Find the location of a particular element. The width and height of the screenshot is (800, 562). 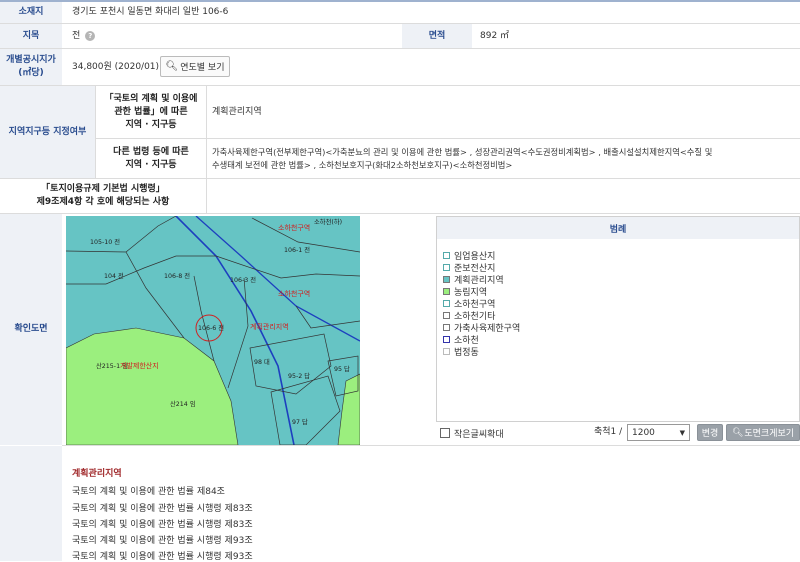

zone-label: 계획관리지역 is located at coordinates (269, 326).